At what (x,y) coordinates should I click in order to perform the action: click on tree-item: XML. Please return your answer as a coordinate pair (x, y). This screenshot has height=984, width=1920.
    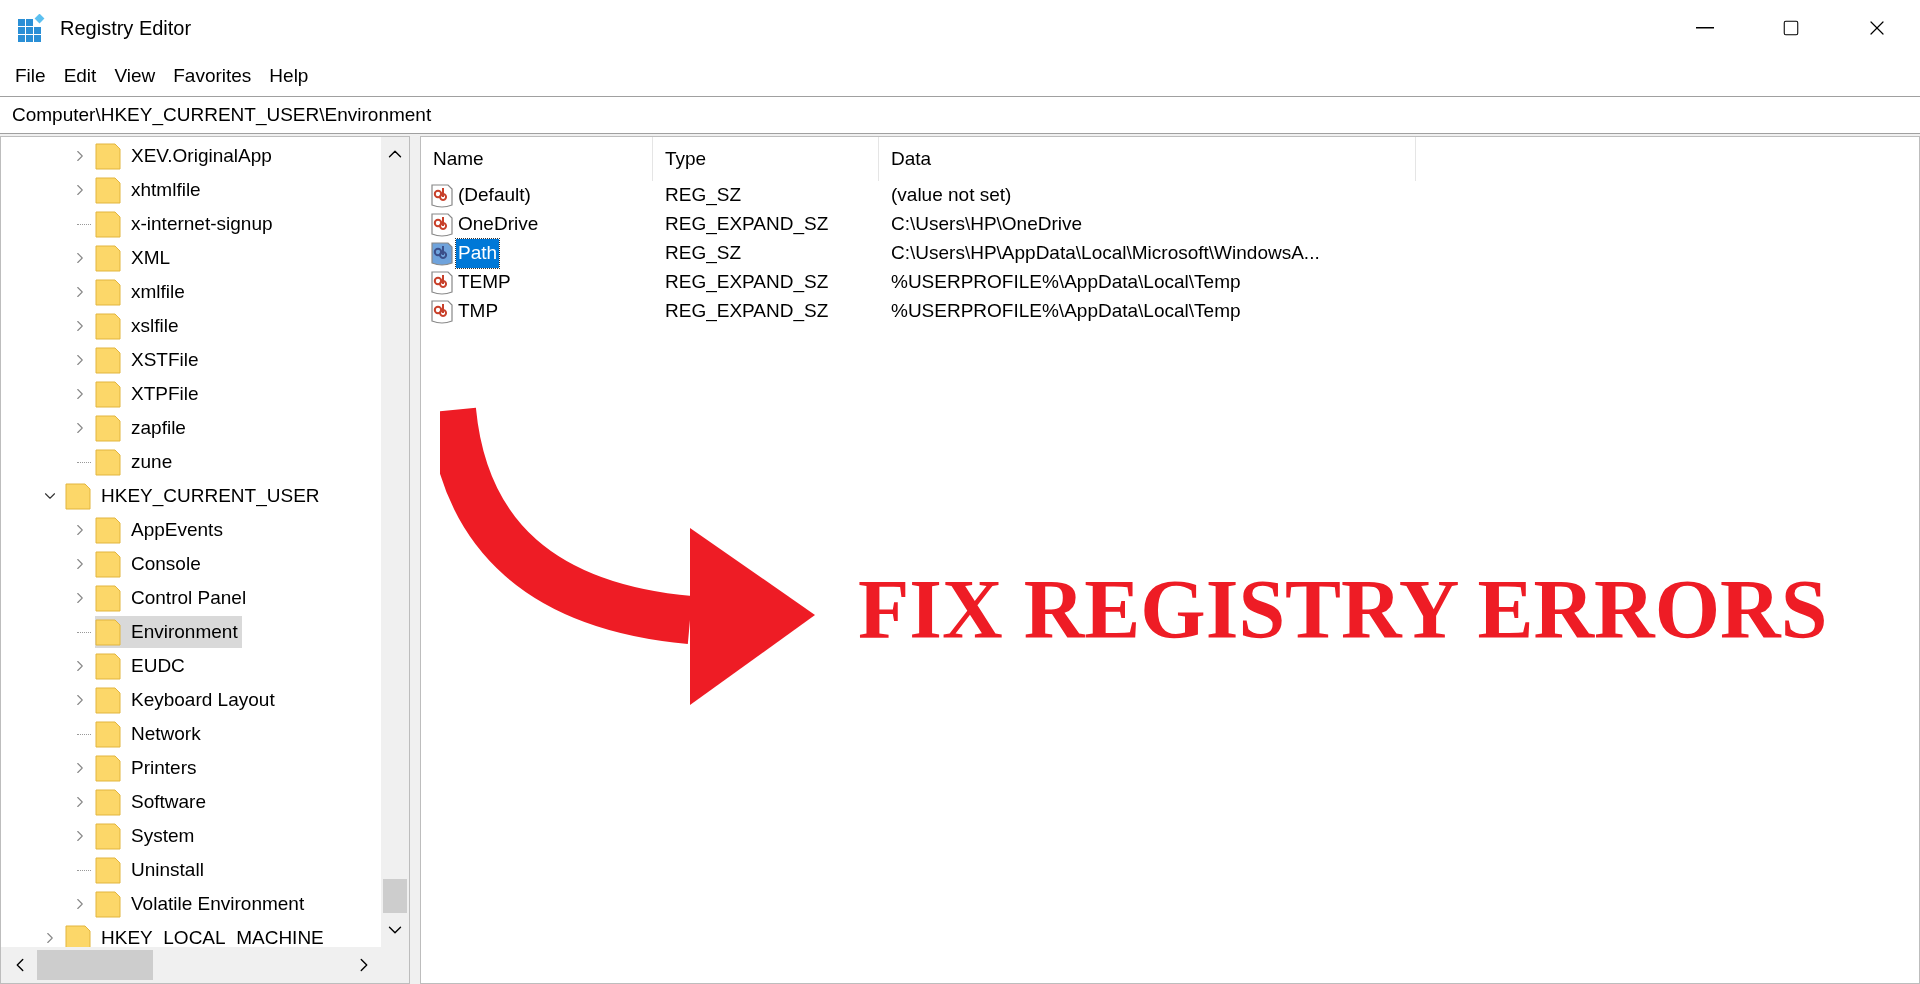
    Looking at the image, I should click on (135, 258).